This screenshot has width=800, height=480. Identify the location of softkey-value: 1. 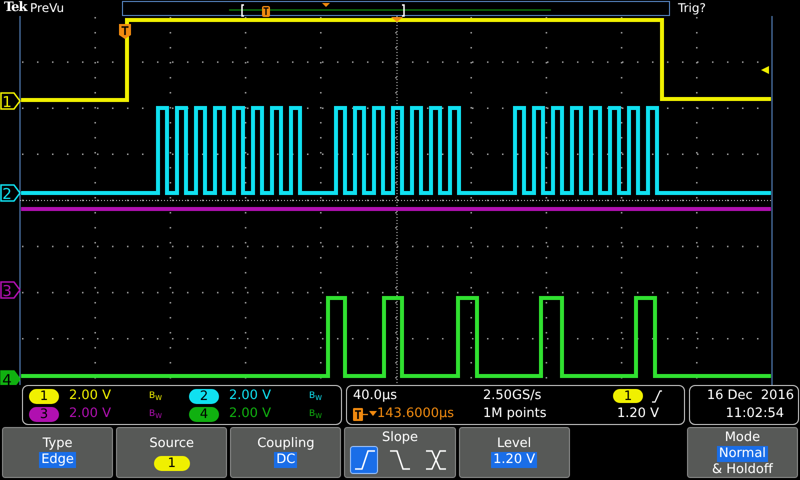
(172, 463).